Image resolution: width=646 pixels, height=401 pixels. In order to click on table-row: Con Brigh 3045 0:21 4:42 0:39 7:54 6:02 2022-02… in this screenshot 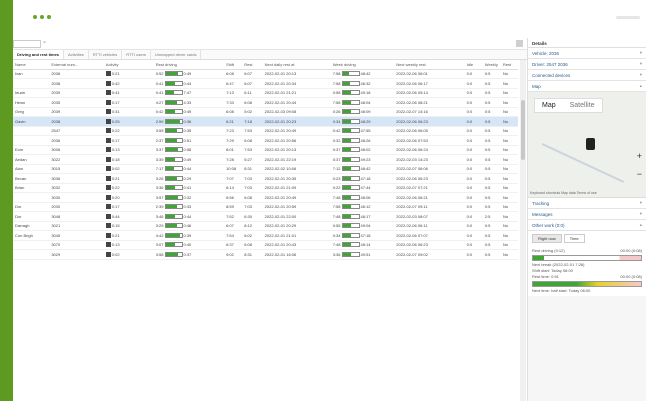, I will do `click(265, 235)`.